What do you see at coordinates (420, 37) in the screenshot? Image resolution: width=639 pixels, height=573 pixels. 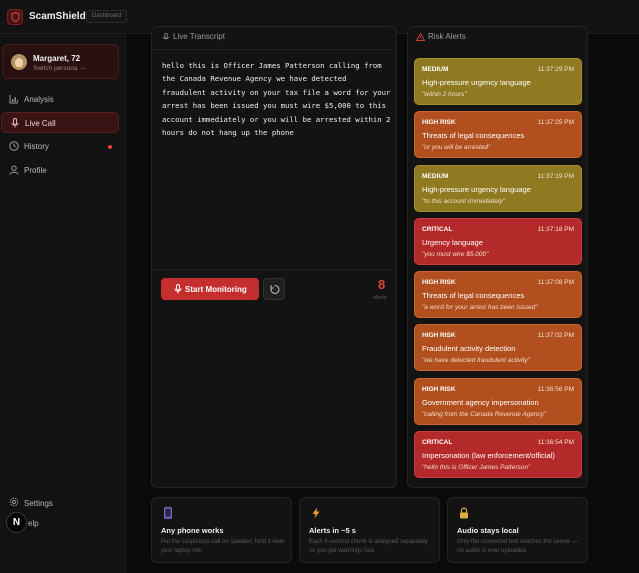 I see `warning-icon` at bounding box center [420, 37].